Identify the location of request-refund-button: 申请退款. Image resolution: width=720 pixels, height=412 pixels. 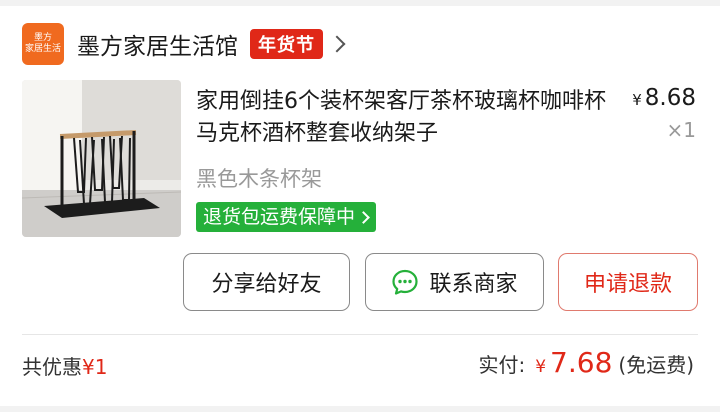
(628, 282).